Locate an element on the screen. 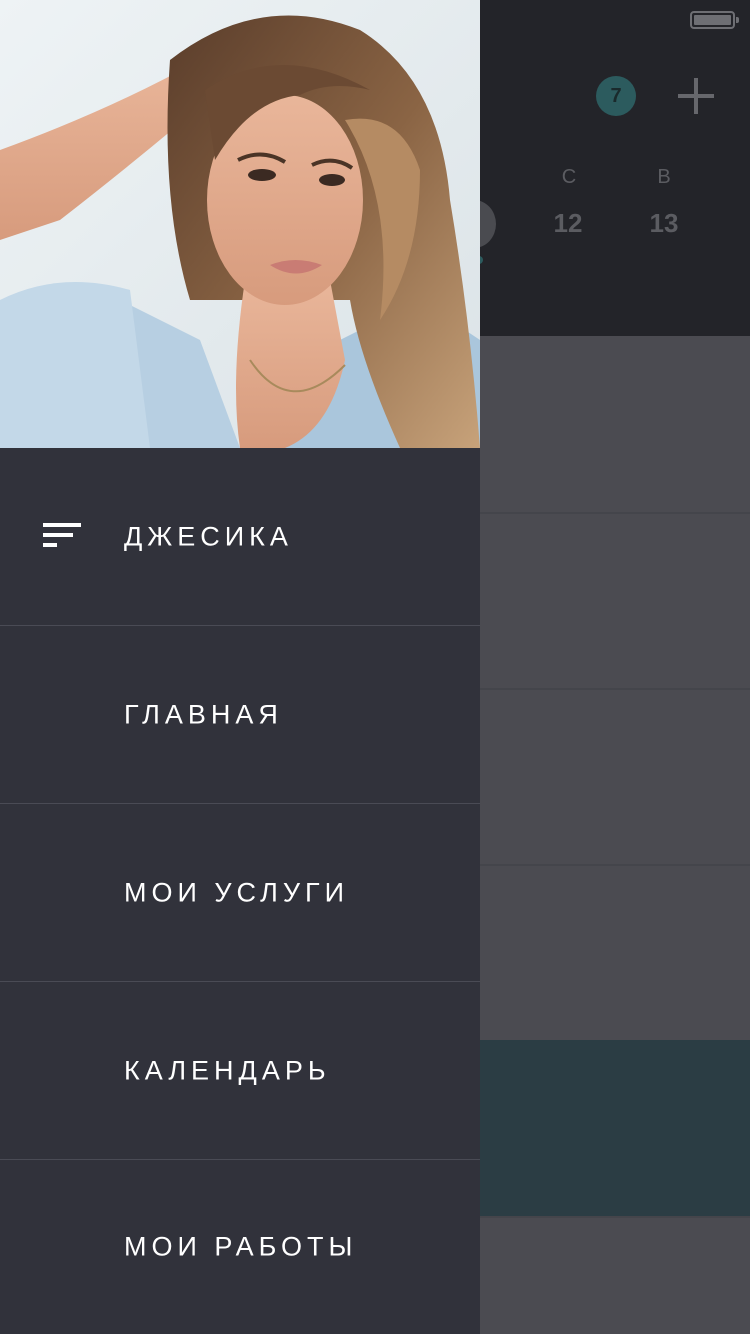  weekday-letter: В is located at coordinates (664, 177).